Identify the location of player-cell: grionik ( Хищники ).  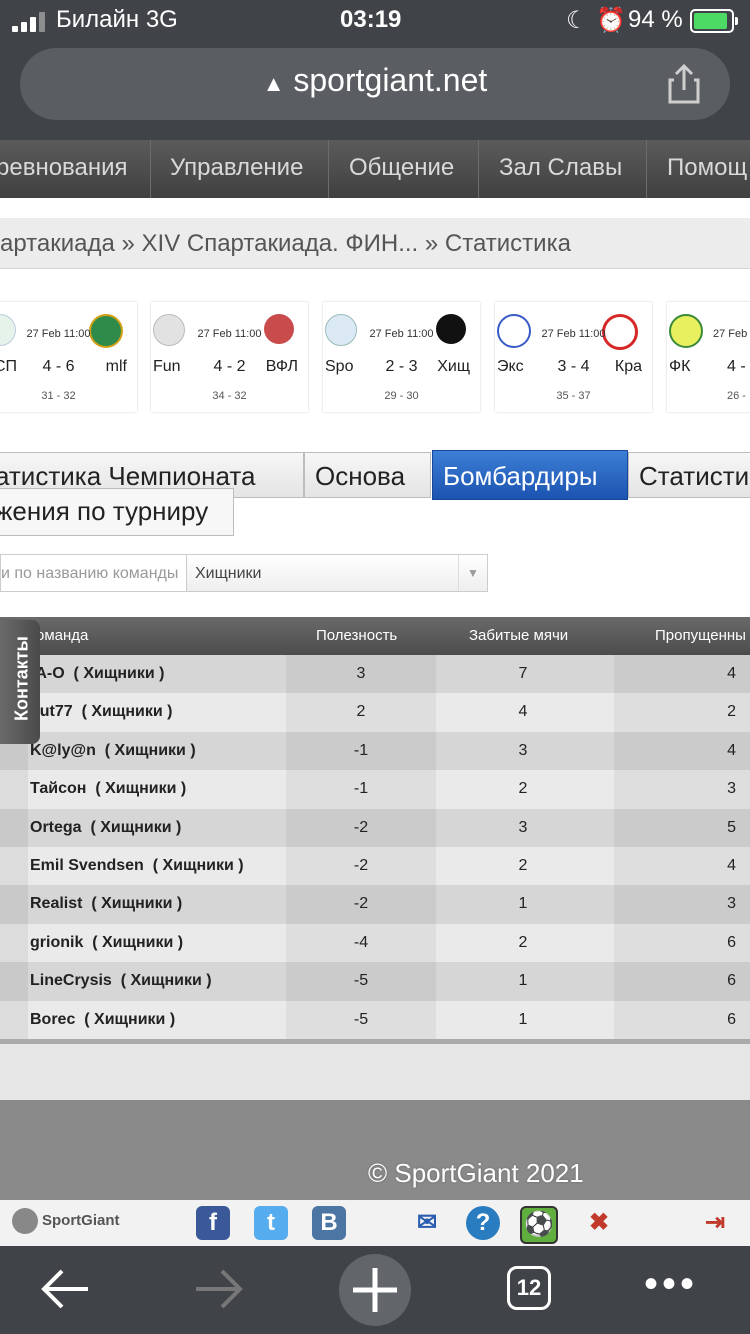
(106, 943).